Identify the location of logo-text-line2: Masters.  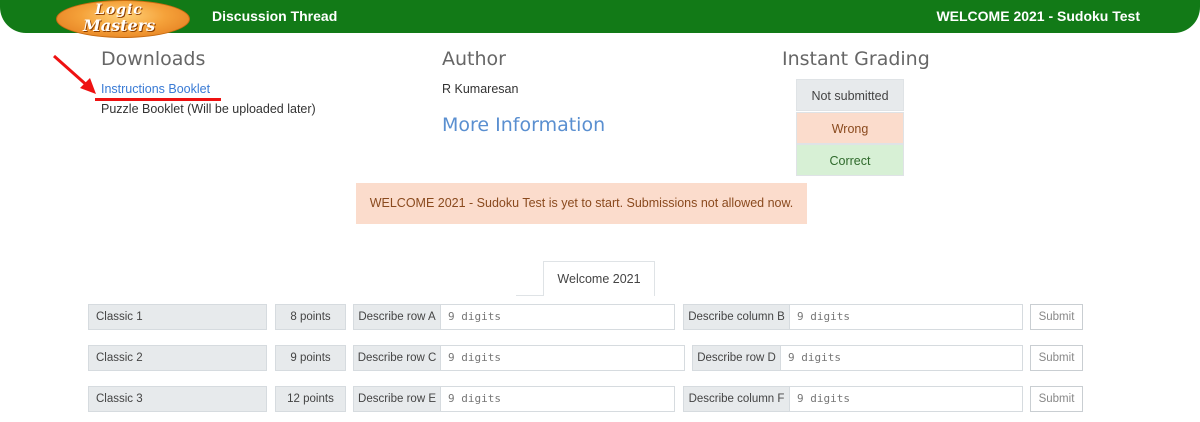
(119, 25).